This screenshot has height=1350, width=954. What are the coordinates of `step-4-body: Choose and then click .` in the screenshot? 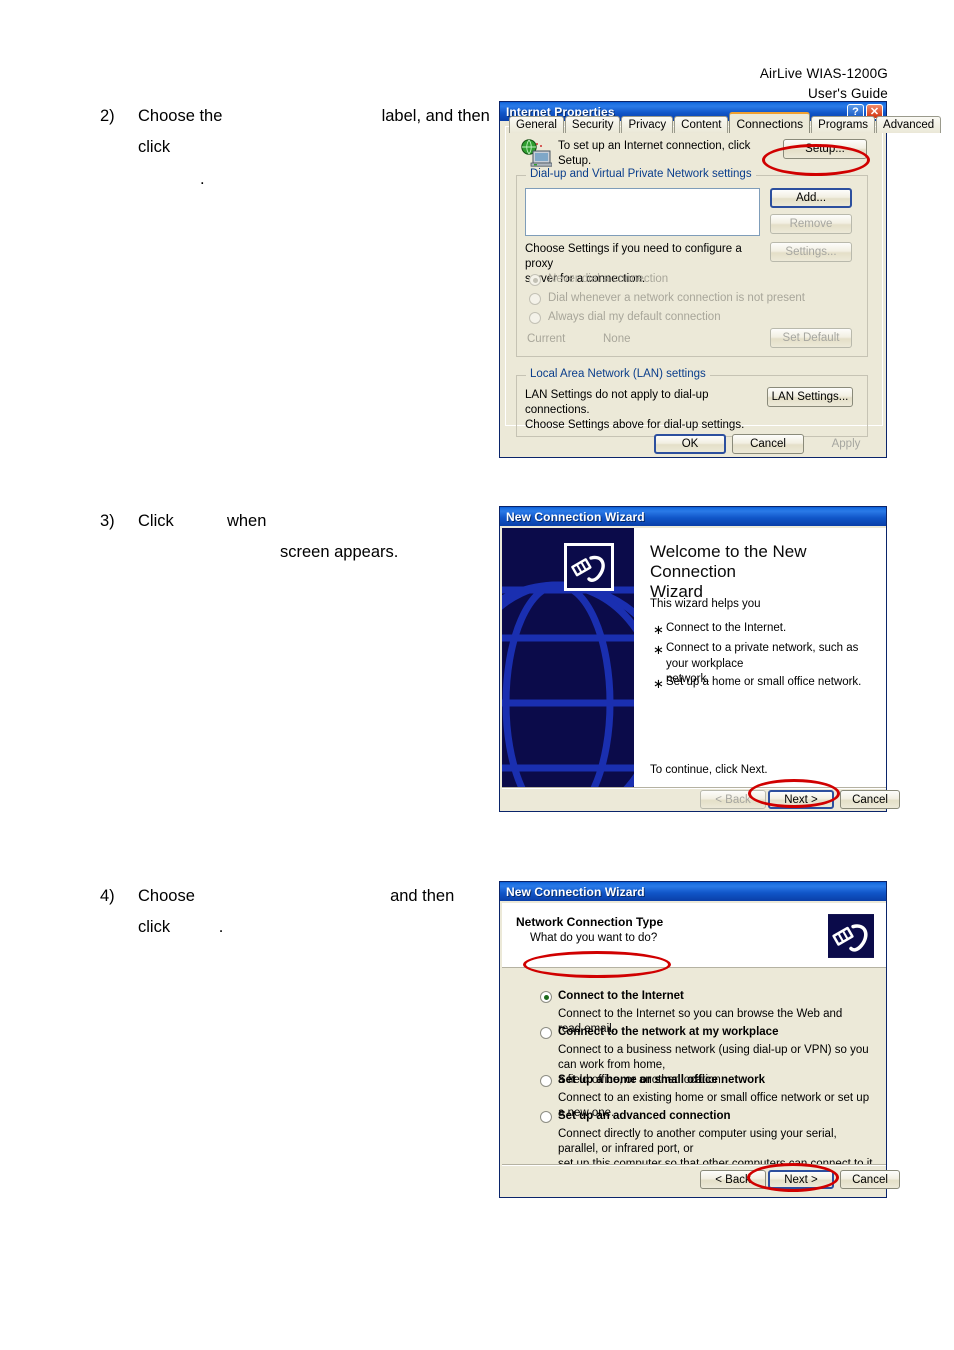 It's located at (319, 912).